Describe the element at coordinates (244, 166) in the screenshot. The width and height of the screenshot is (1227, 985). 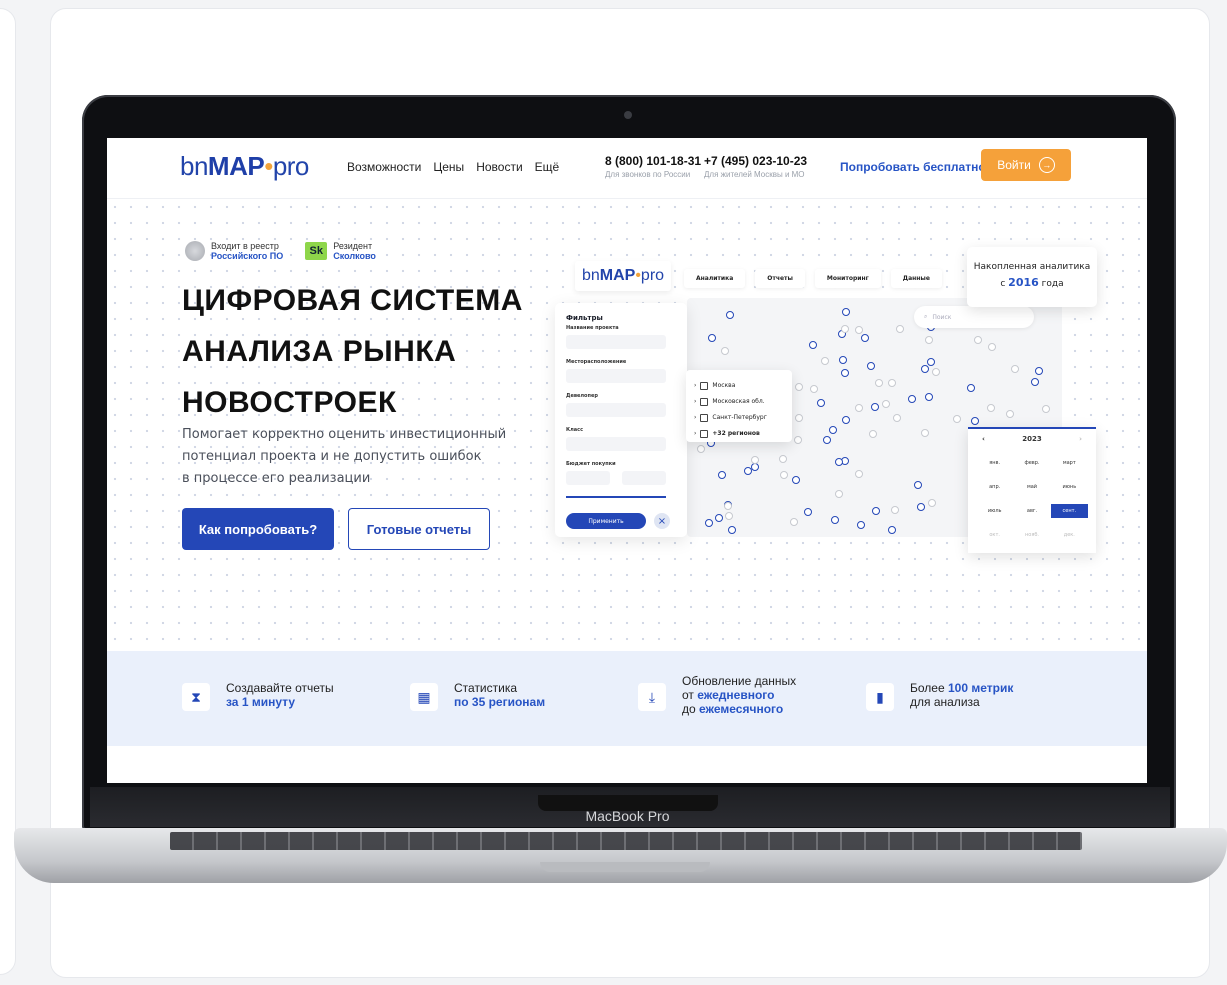
I see `logo: bnMAP•pro` at that location.